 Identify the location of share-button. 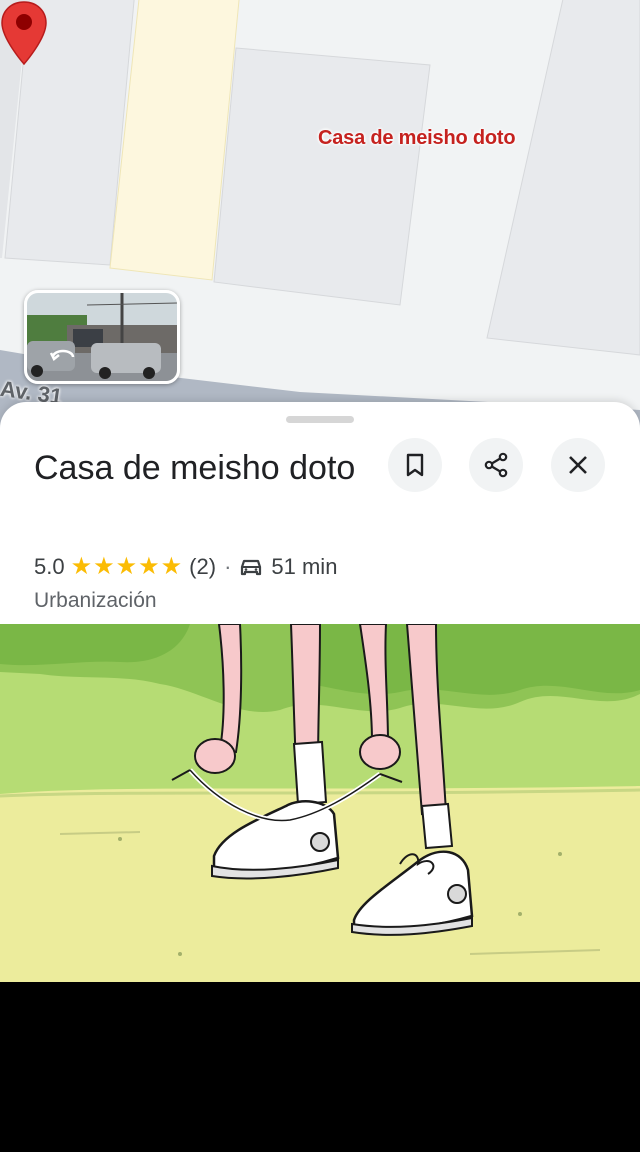
(496, 465).